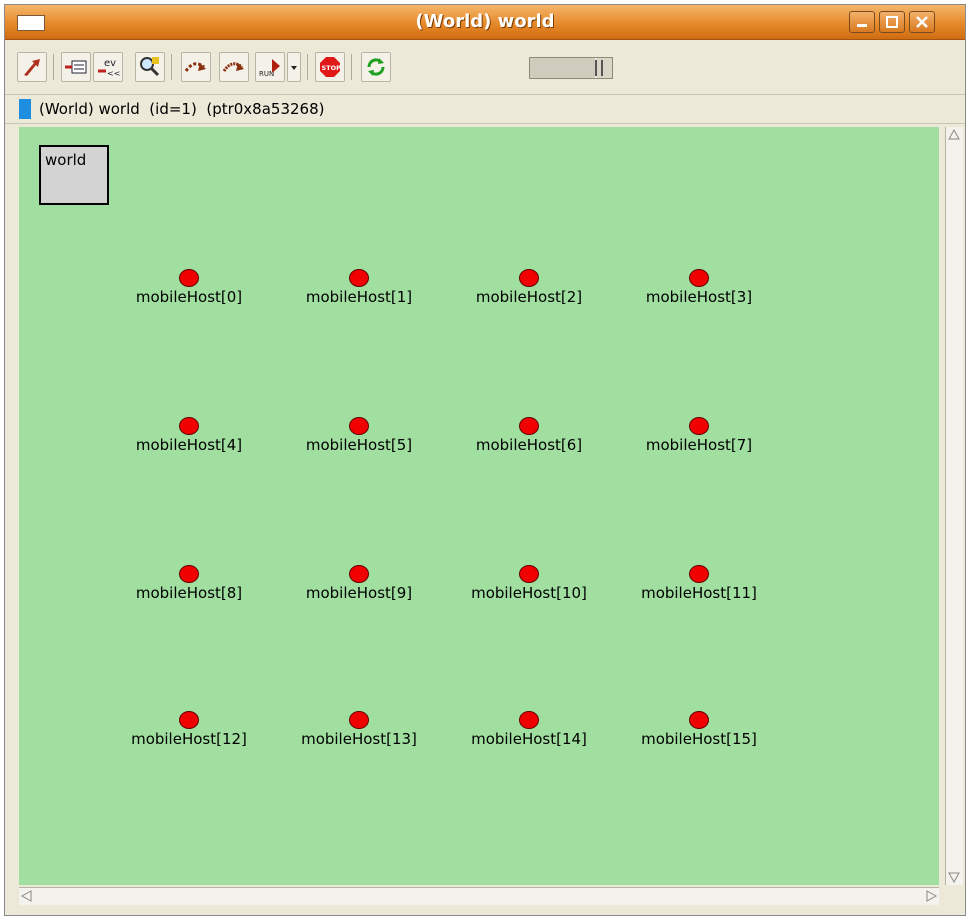  I want to click on scroll-up-icon, so click(954, 135).